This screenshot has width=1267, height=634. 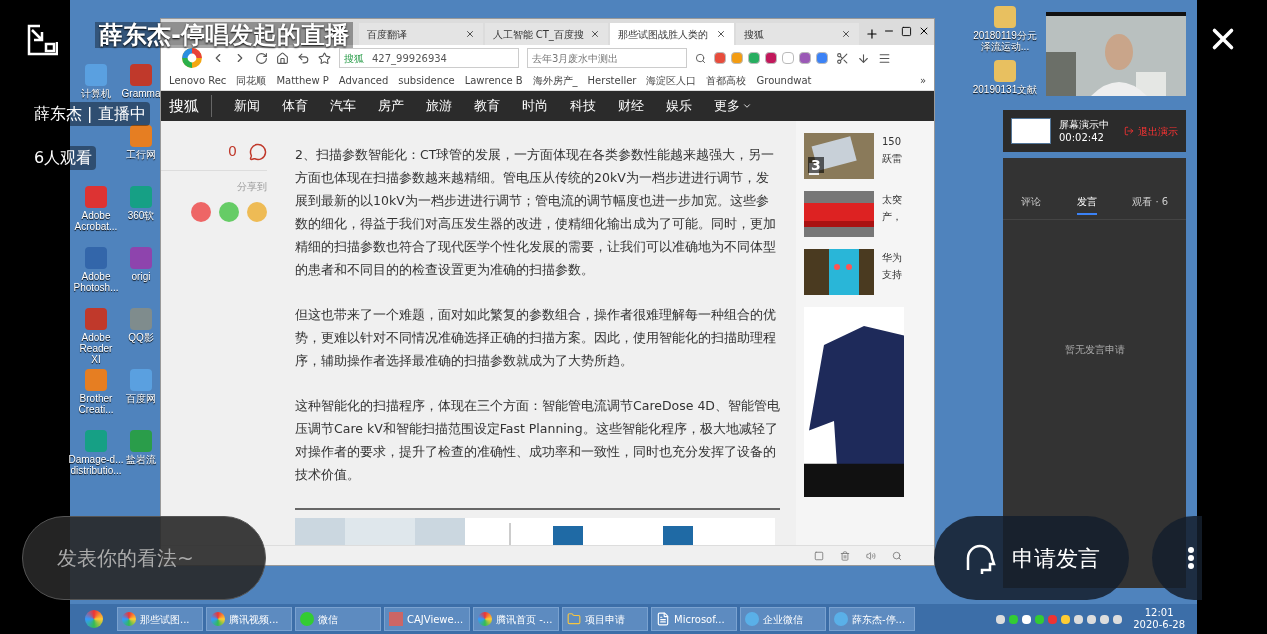 What do you see at coordinates (1191, 558) in the screenshot?
I see `more-icon` at bounding box center [1191, 558].